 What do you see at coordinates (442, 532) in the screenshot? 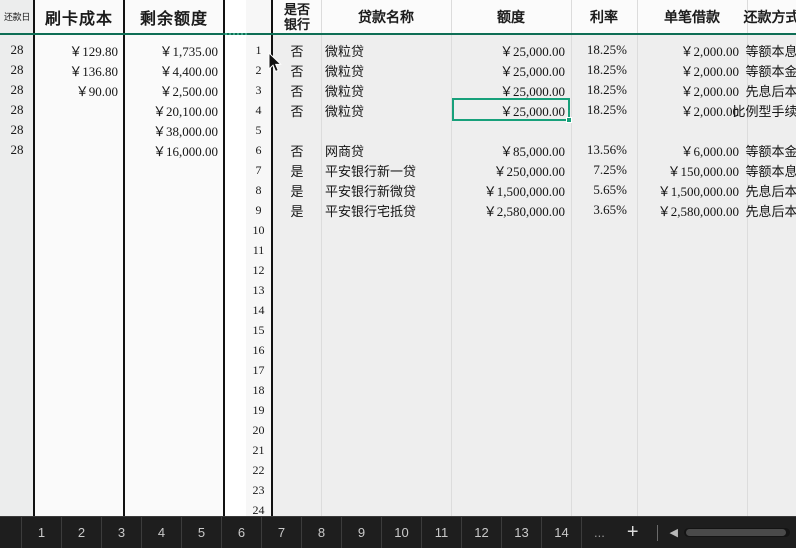
I see `sheet-tab-11: 11` at bounding box center [442, 532].